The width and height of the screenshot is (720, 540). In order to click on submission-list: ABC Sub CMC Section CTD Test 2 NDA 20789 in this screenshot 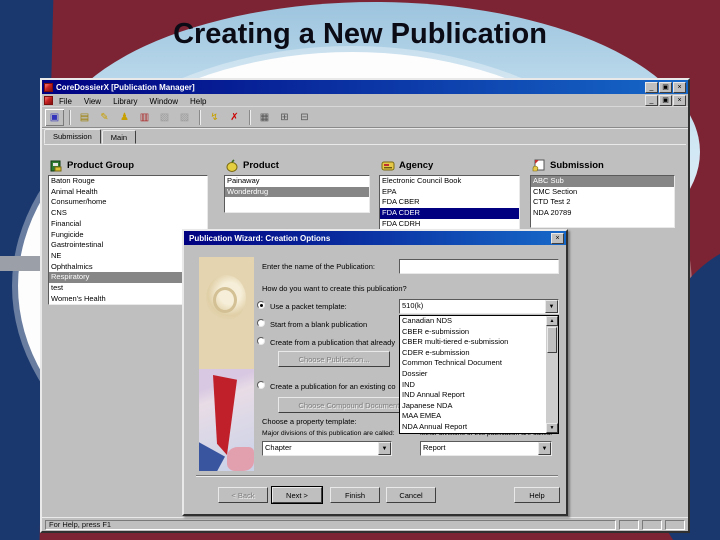, I will do `click(602, 201)`.